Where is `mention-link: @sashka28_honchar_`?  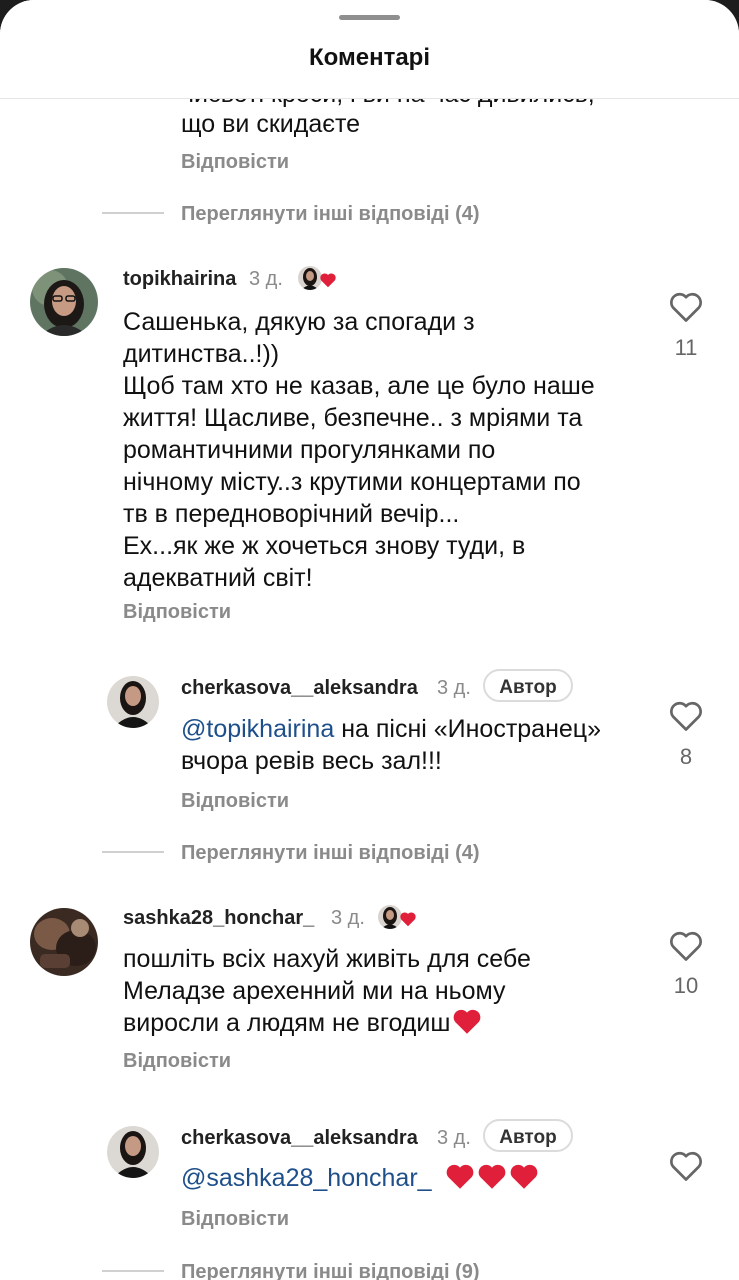
mention-link: @sashka28_honchar_ is located at coordinates (306, 1178).